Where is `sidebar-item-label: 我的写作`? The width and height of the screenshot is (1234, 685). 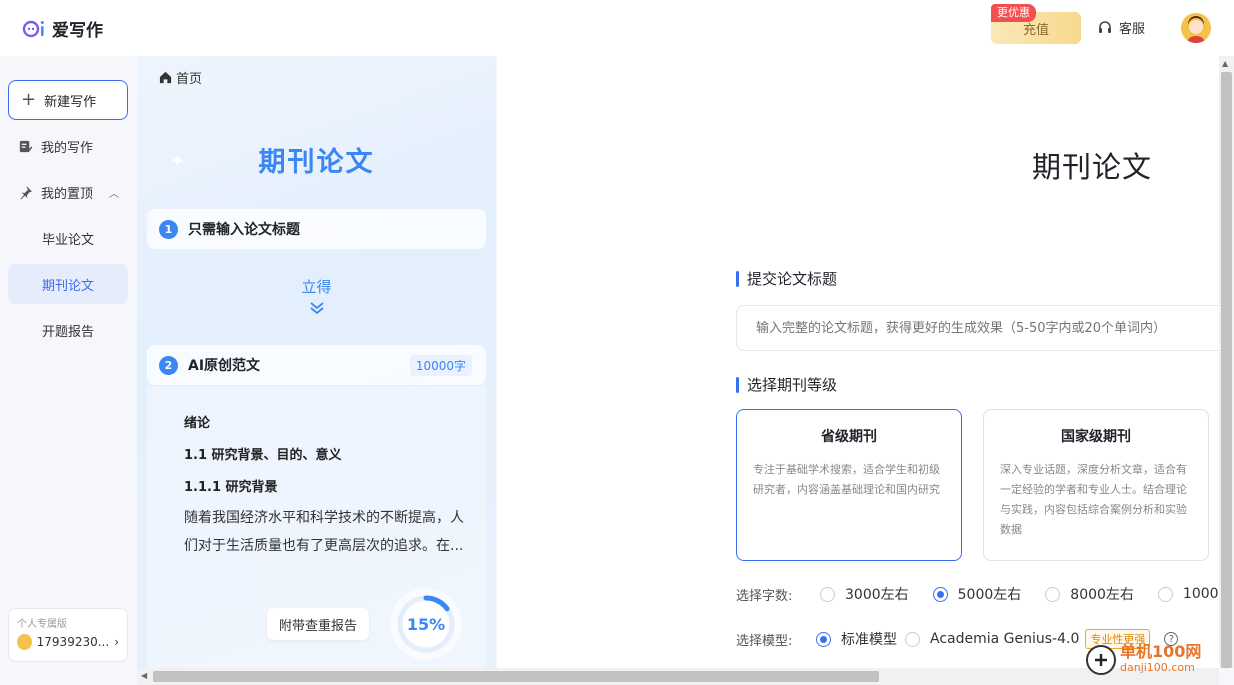
sidebar-item-label: 我的写作 is located at coordinates (67, 148).